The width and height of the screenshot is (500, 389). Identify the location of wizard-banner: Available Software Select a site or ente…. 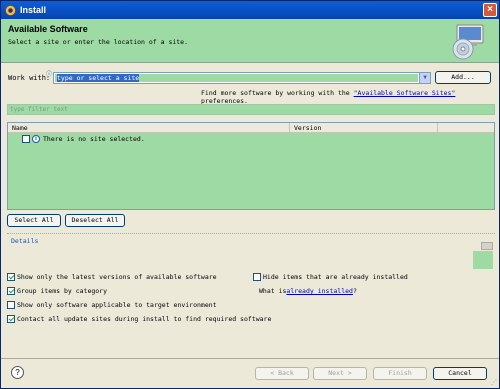
(250, 41).